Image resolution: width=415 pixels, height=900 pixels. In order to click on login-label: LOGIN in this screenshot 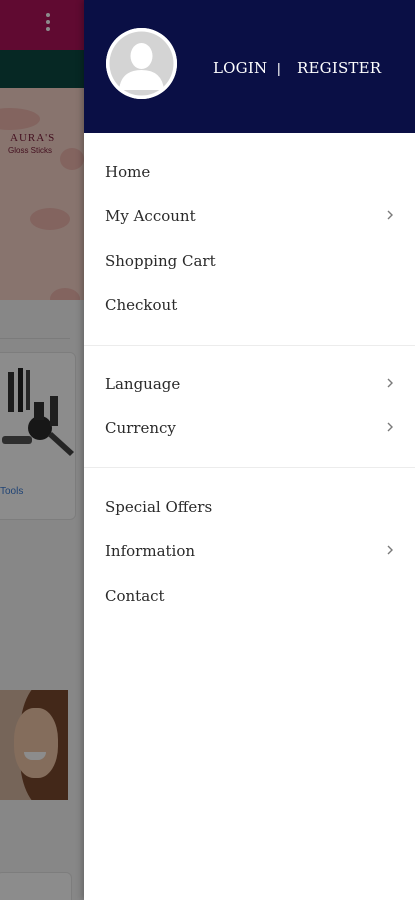, I will do `click(240, 68)`.